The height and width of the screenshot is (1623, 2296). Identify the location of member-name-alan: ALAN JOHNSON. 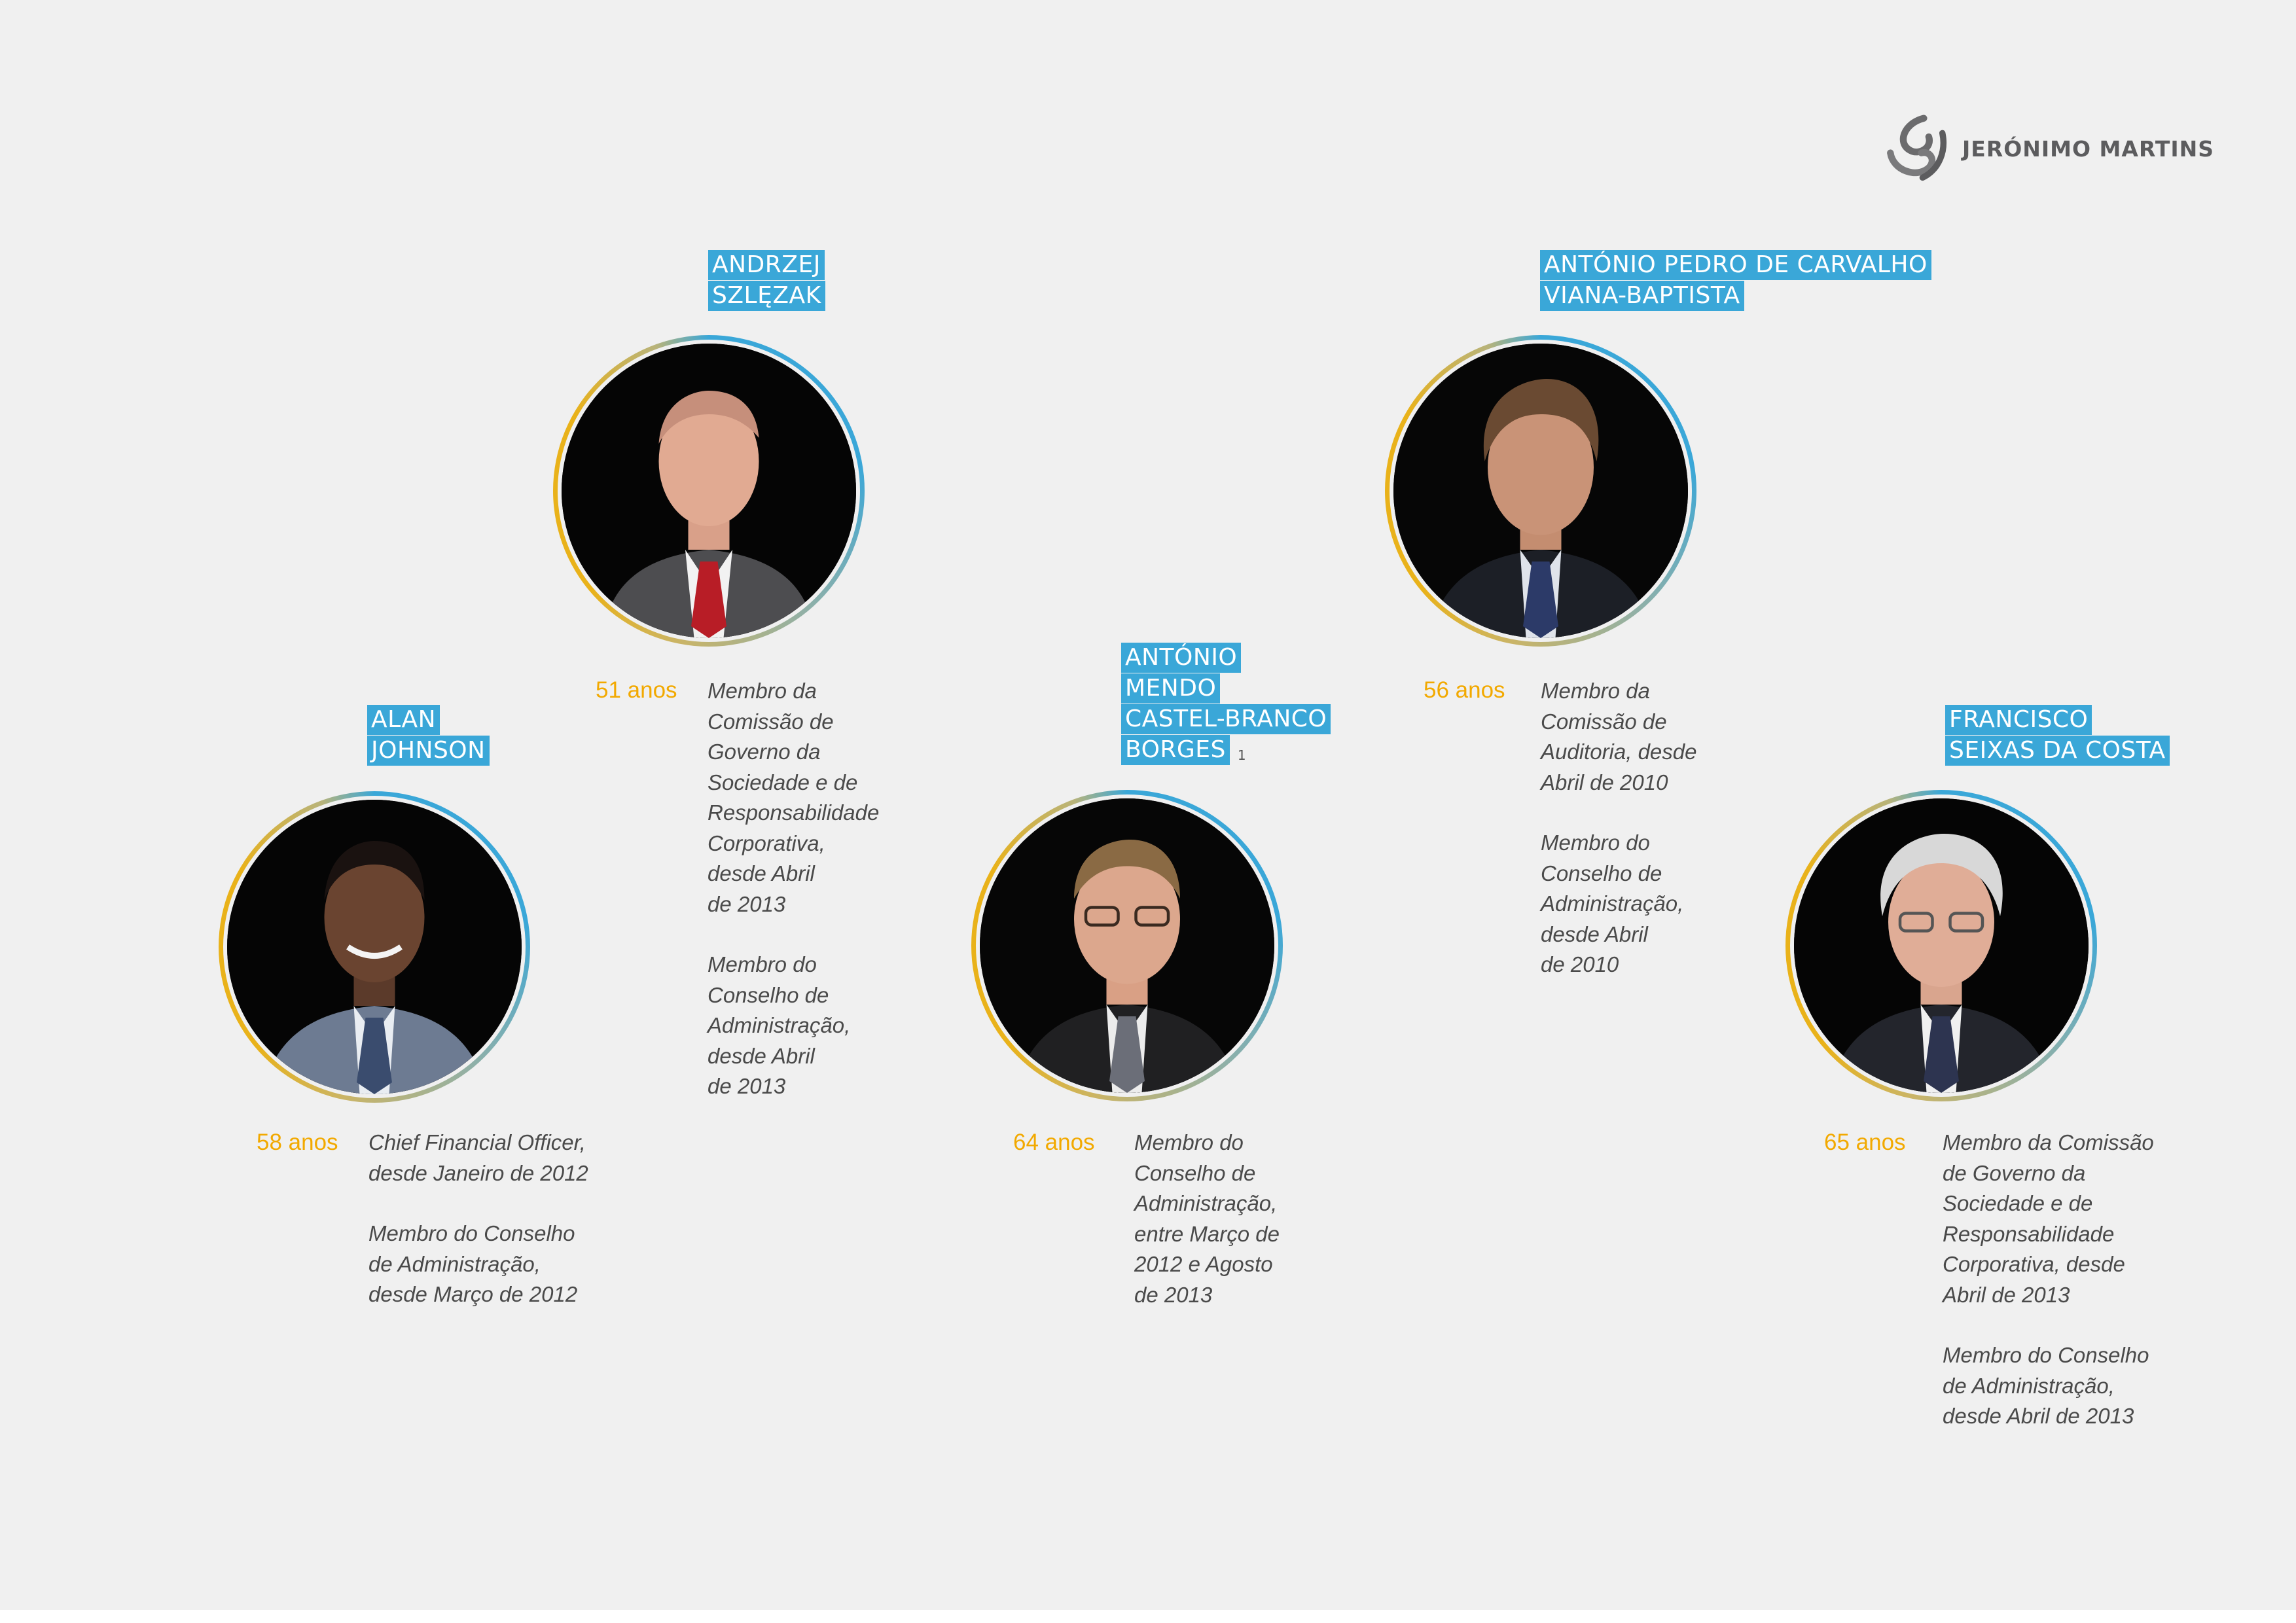
(428, 735).